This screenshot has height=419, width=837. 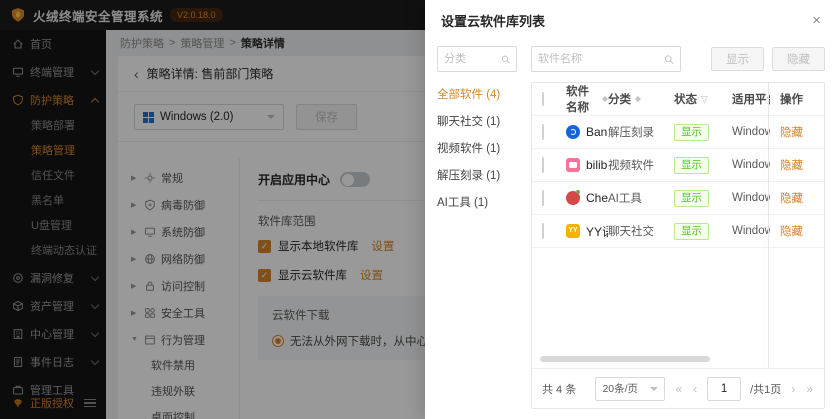 What do you see at coordinates (493, 21) in the screenshot?
I see `drawer-title: 设置云软件库列表` at bounding box center [493, 21].